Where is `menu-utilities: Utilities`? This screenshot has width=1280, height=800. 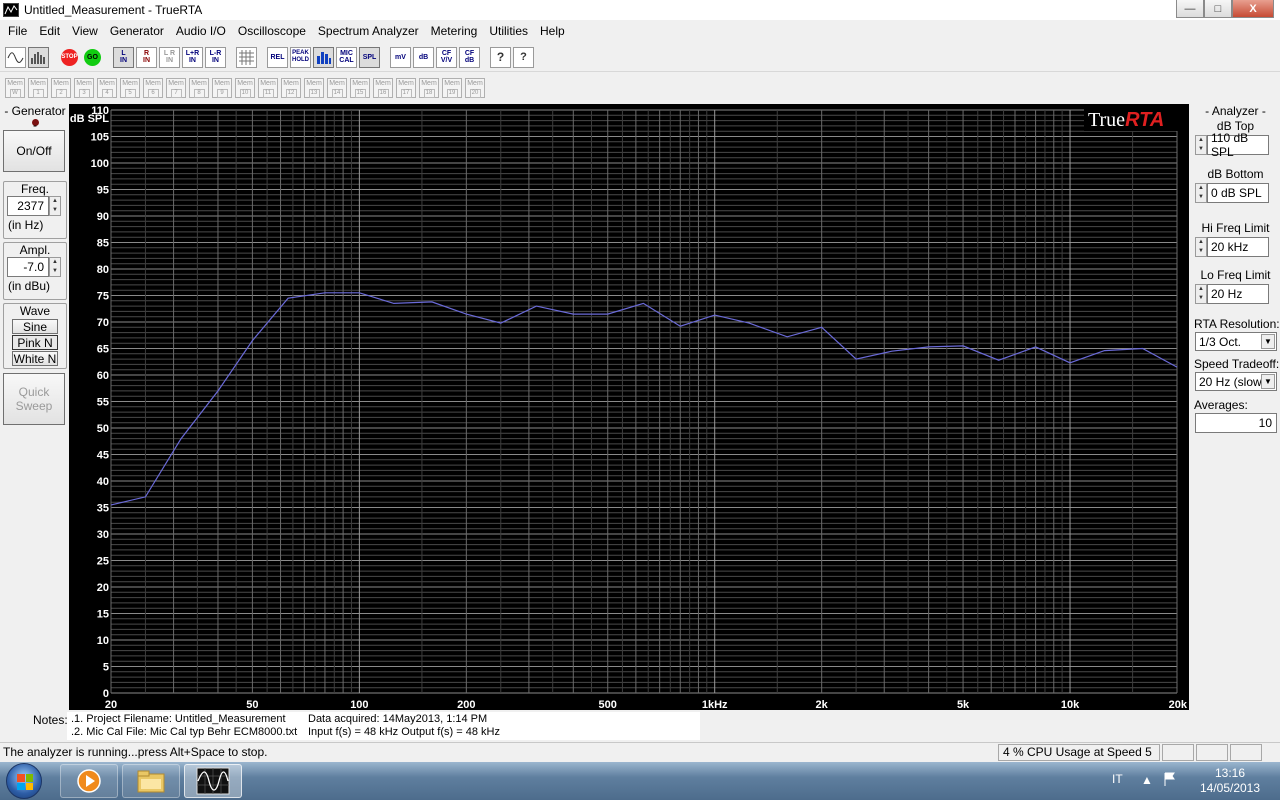 menu-utilities: Utilities is located at coordinates (508, 31).